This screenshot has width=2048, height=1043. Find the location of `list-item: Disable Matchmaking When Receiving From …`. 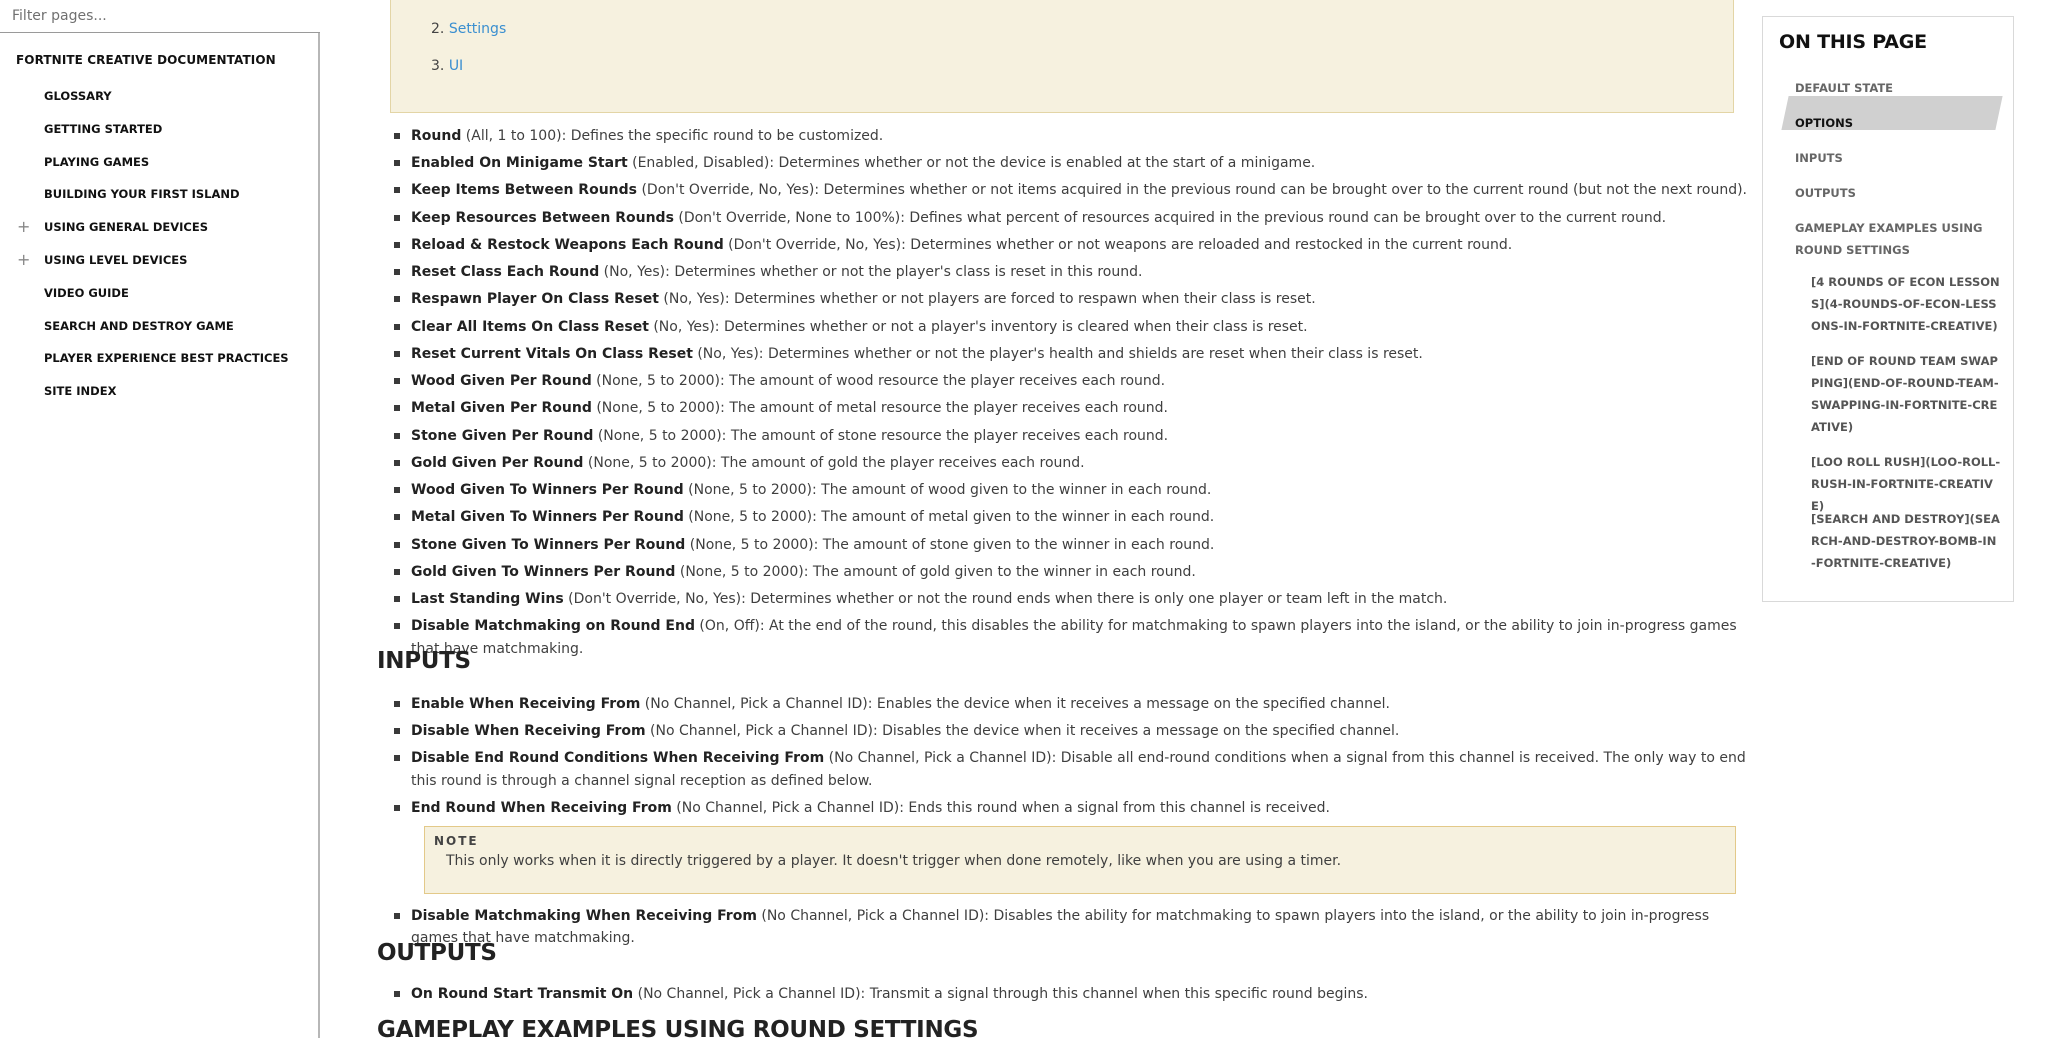

list-item: Disable Matchmaking When Receiving From … is located at coordinates (1069, 927).